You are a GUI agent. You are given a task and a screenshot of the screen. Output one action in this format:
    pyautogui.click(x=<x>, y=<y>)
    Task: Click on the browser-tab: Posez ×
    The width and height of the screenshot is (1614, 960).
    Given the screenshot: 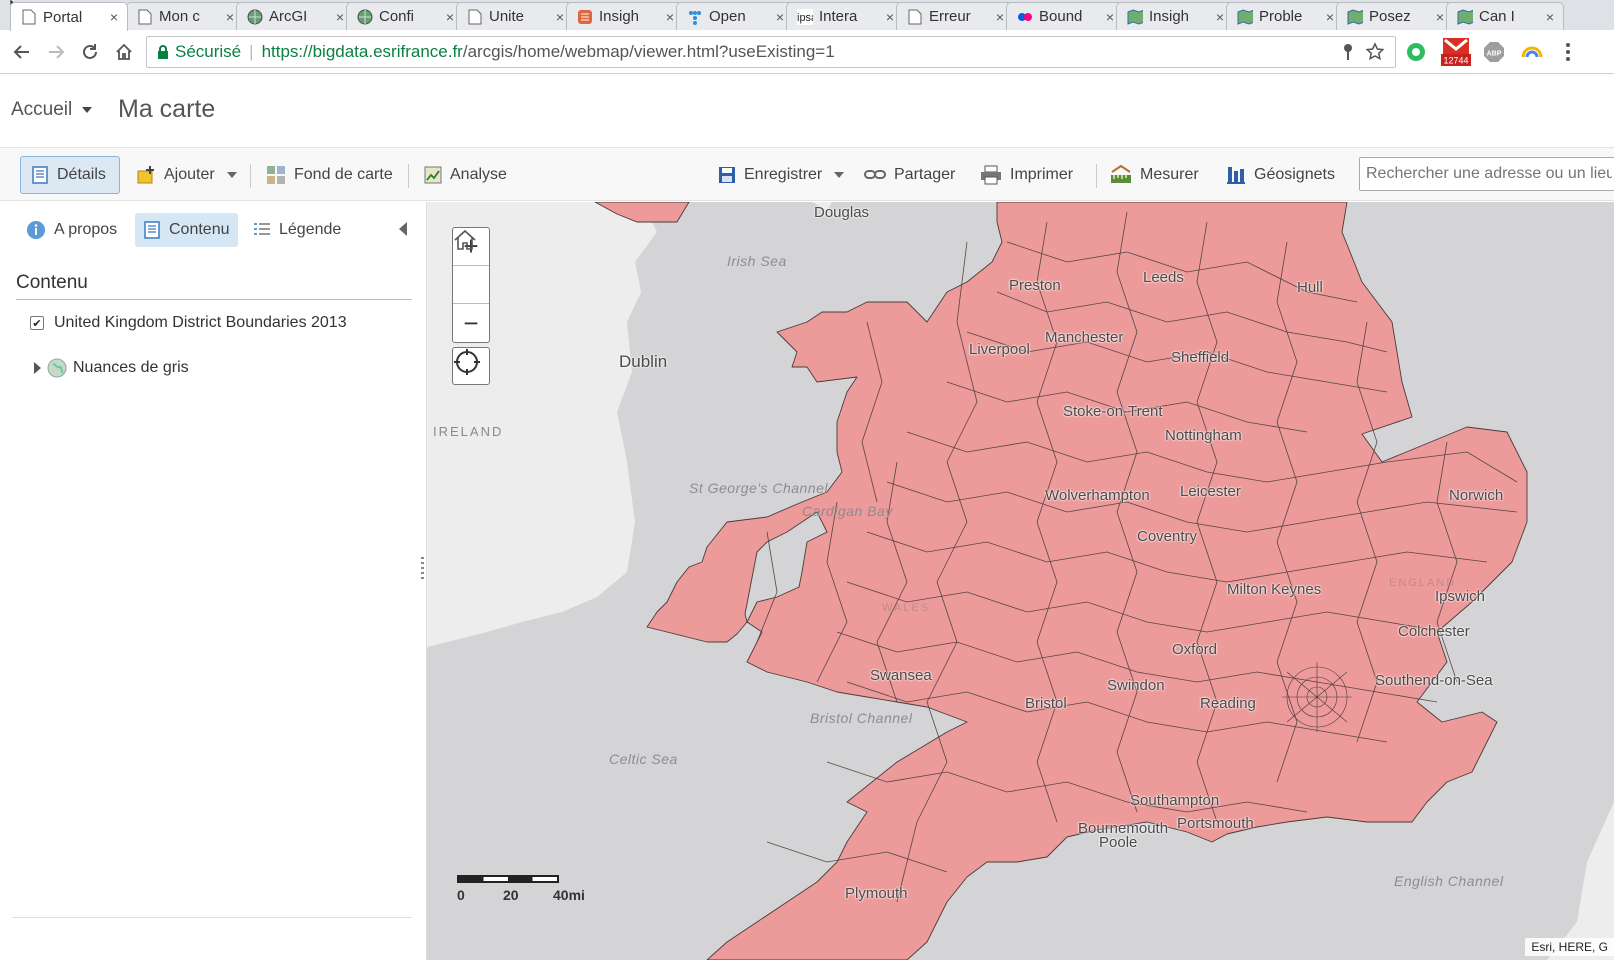 What is the action you would take?
    pyautogui.click(x=1395, y=16)
    